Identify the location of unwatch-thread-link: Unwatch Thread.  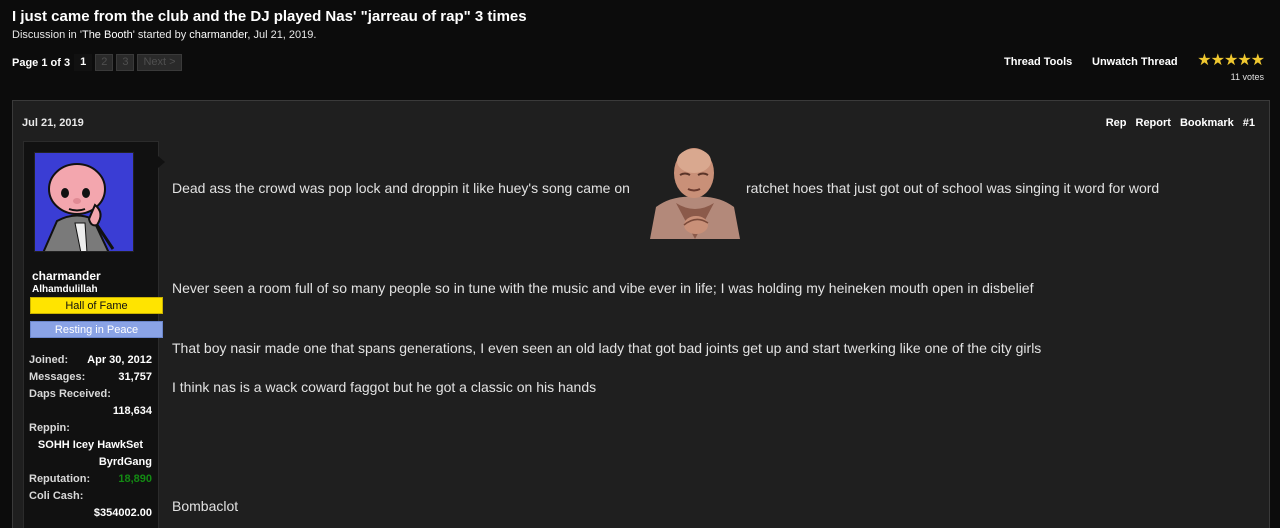
(1135, 62).